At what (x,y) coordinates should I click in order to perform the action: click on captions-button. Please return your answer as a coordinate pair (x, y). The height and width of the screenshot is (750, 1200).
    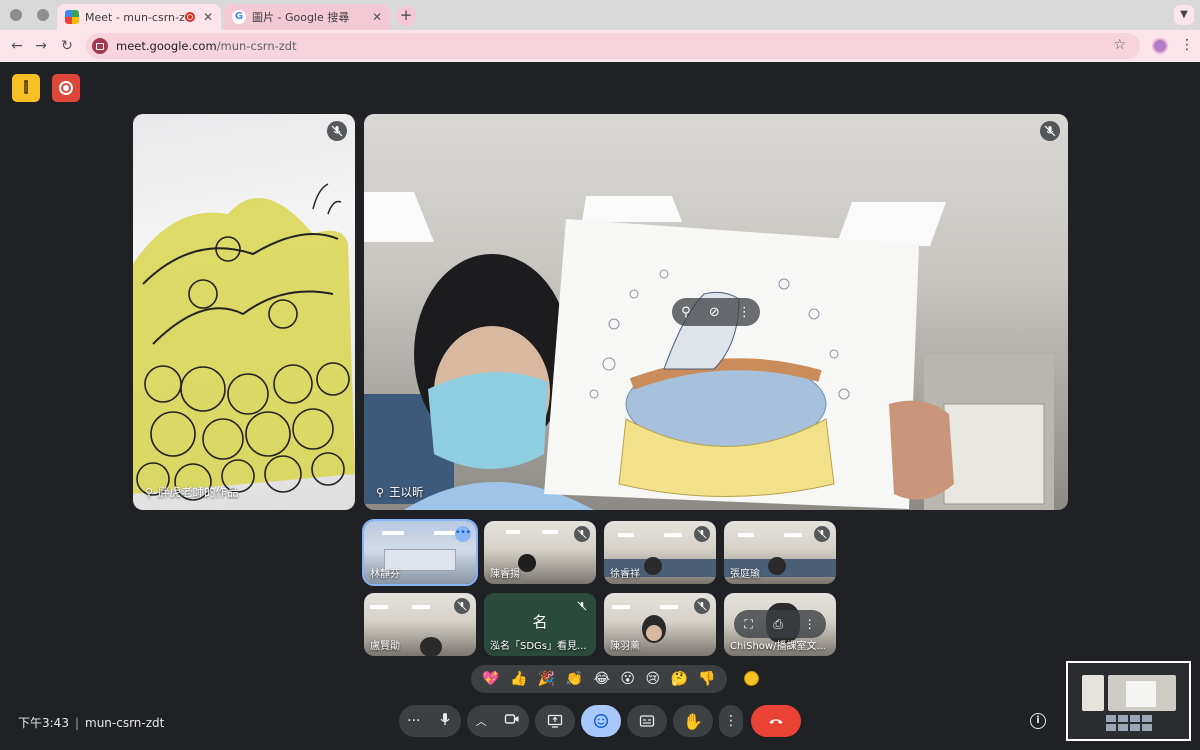
    Looking at the image, I should click on (647, 721).